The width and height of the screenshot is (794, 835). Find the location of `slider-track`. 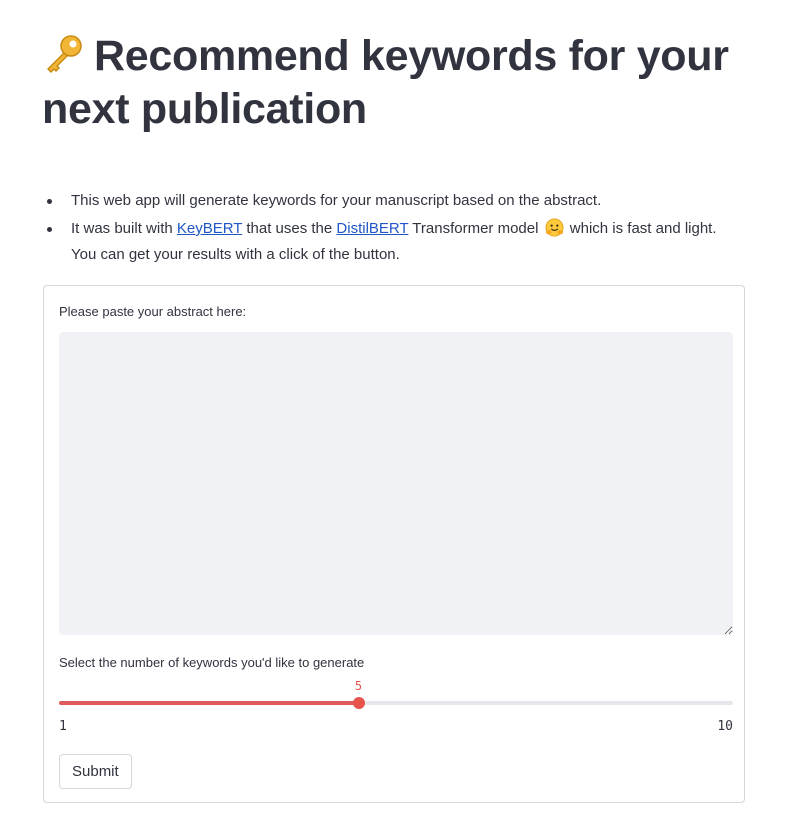

slider-track is located at coordinates (396, 703).